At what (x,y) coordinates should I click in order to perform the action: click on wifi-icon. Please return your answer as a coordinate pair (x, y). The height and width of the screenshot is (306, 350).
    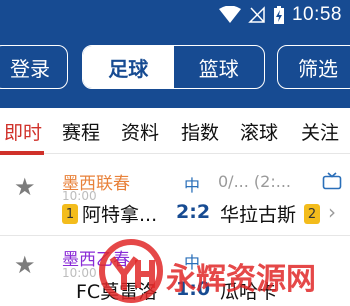
    Looking at the image, I should click on (229, 14).